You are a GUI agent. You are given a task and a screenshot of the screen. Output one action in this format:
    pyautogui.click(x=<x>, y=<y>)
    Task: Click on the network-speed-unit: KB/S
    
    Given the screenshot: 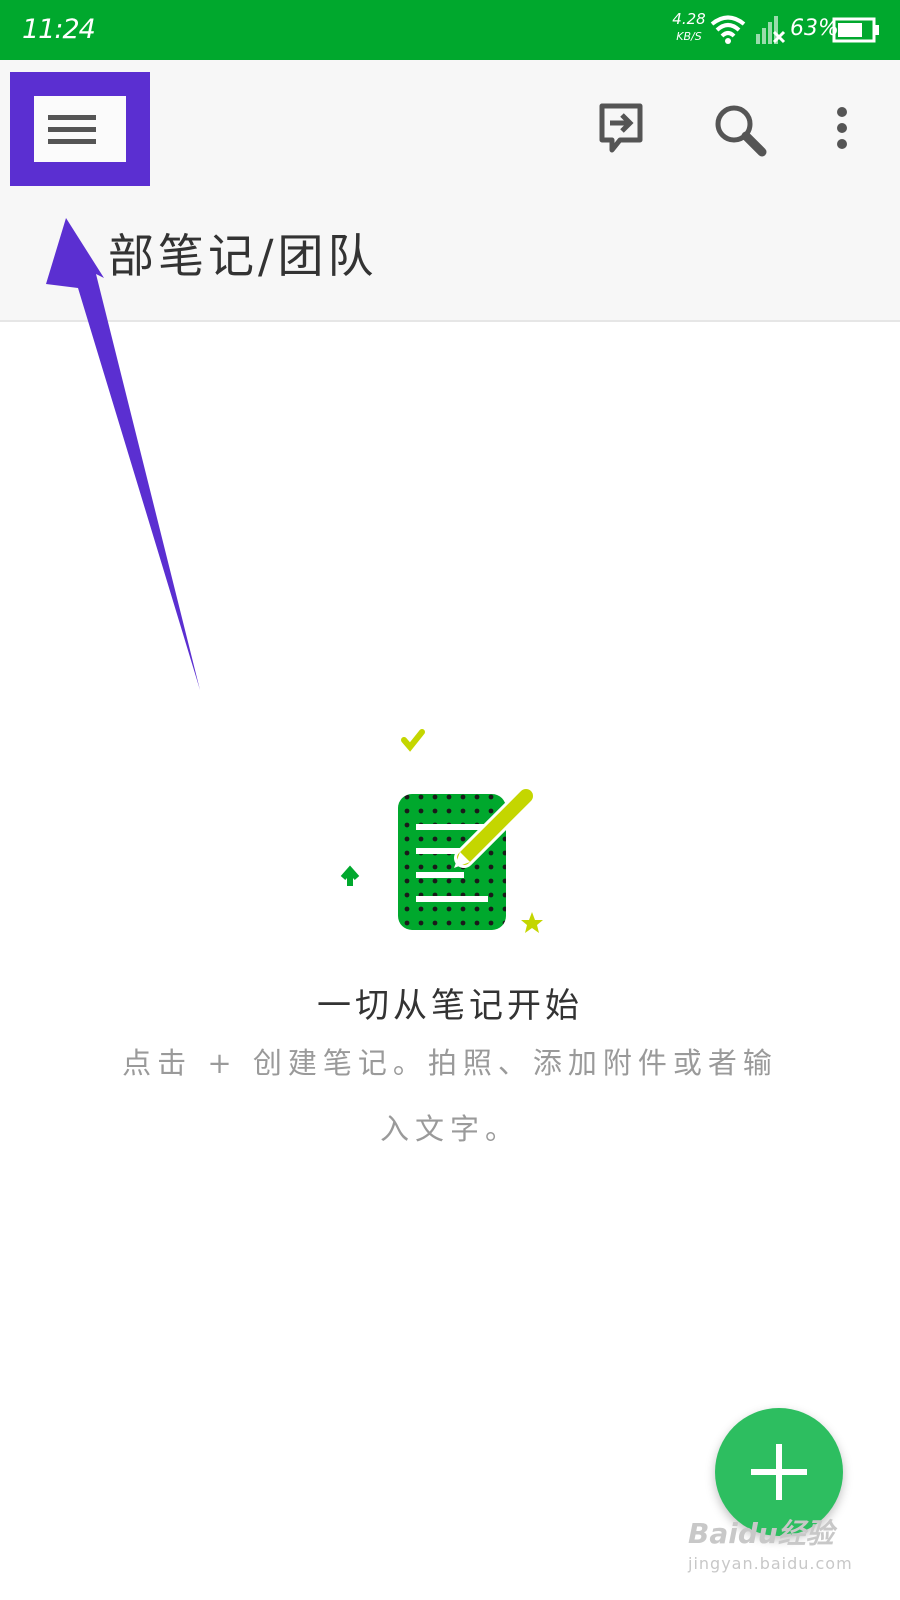 What is the action you would take?
    pyautogui.click(x=689, y=36)
    